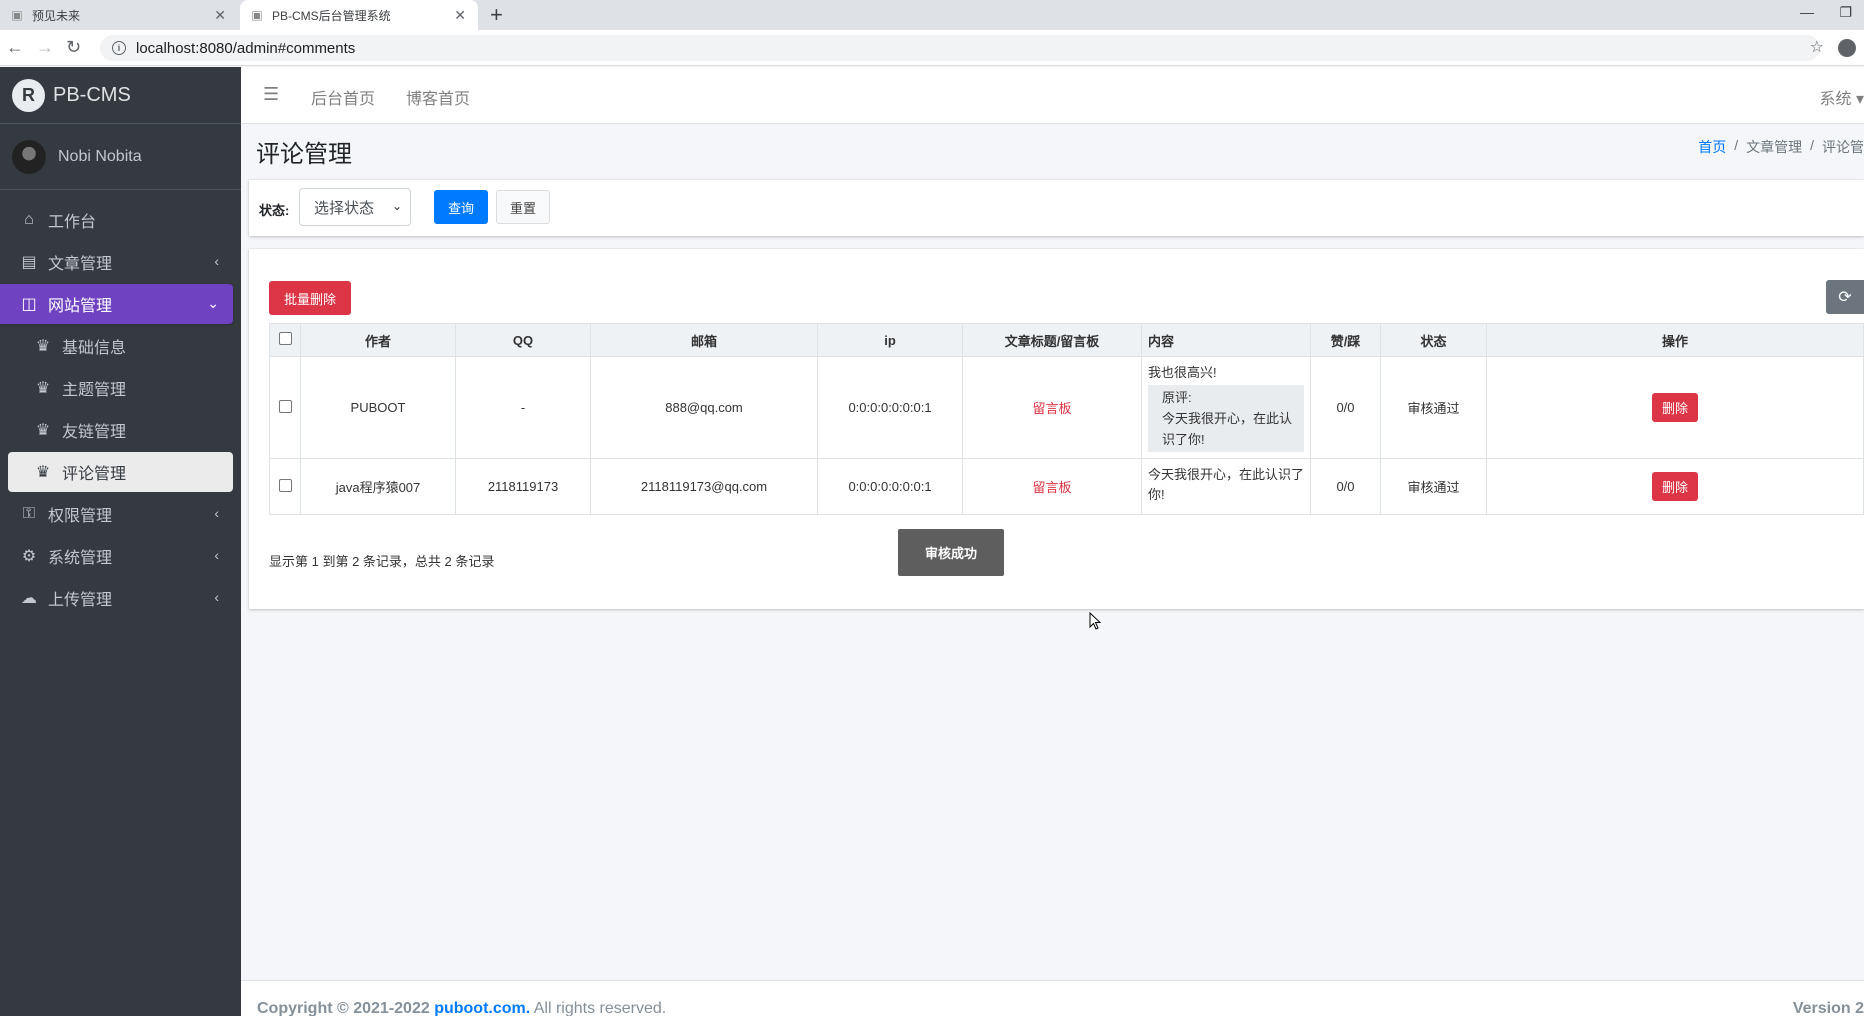  What do you see at coordinates (1774, 147) in the screenshot?
I see `breadcrumb-item: 文章管理` at bounding box center [1774, 147].